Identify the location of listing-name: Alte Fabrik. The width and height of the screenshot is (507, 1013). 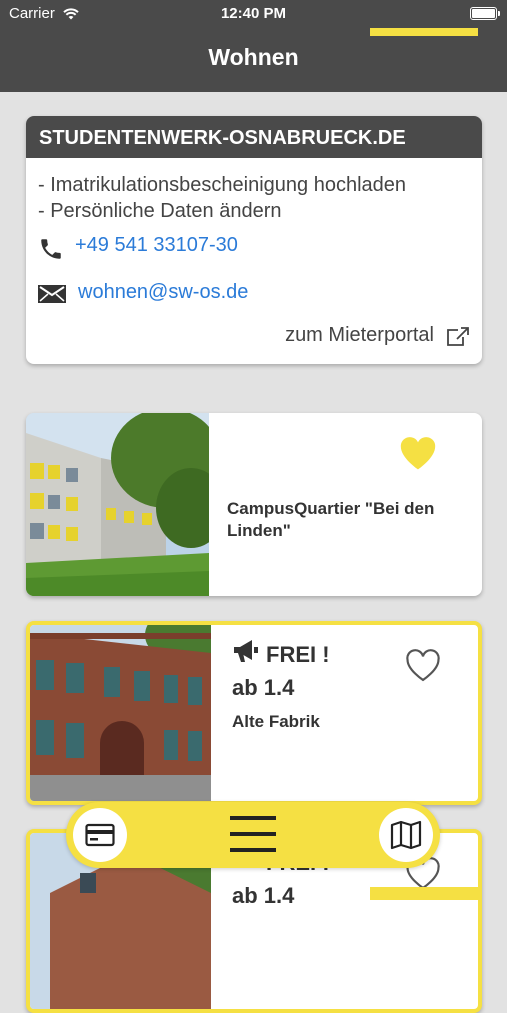
(276, 721).